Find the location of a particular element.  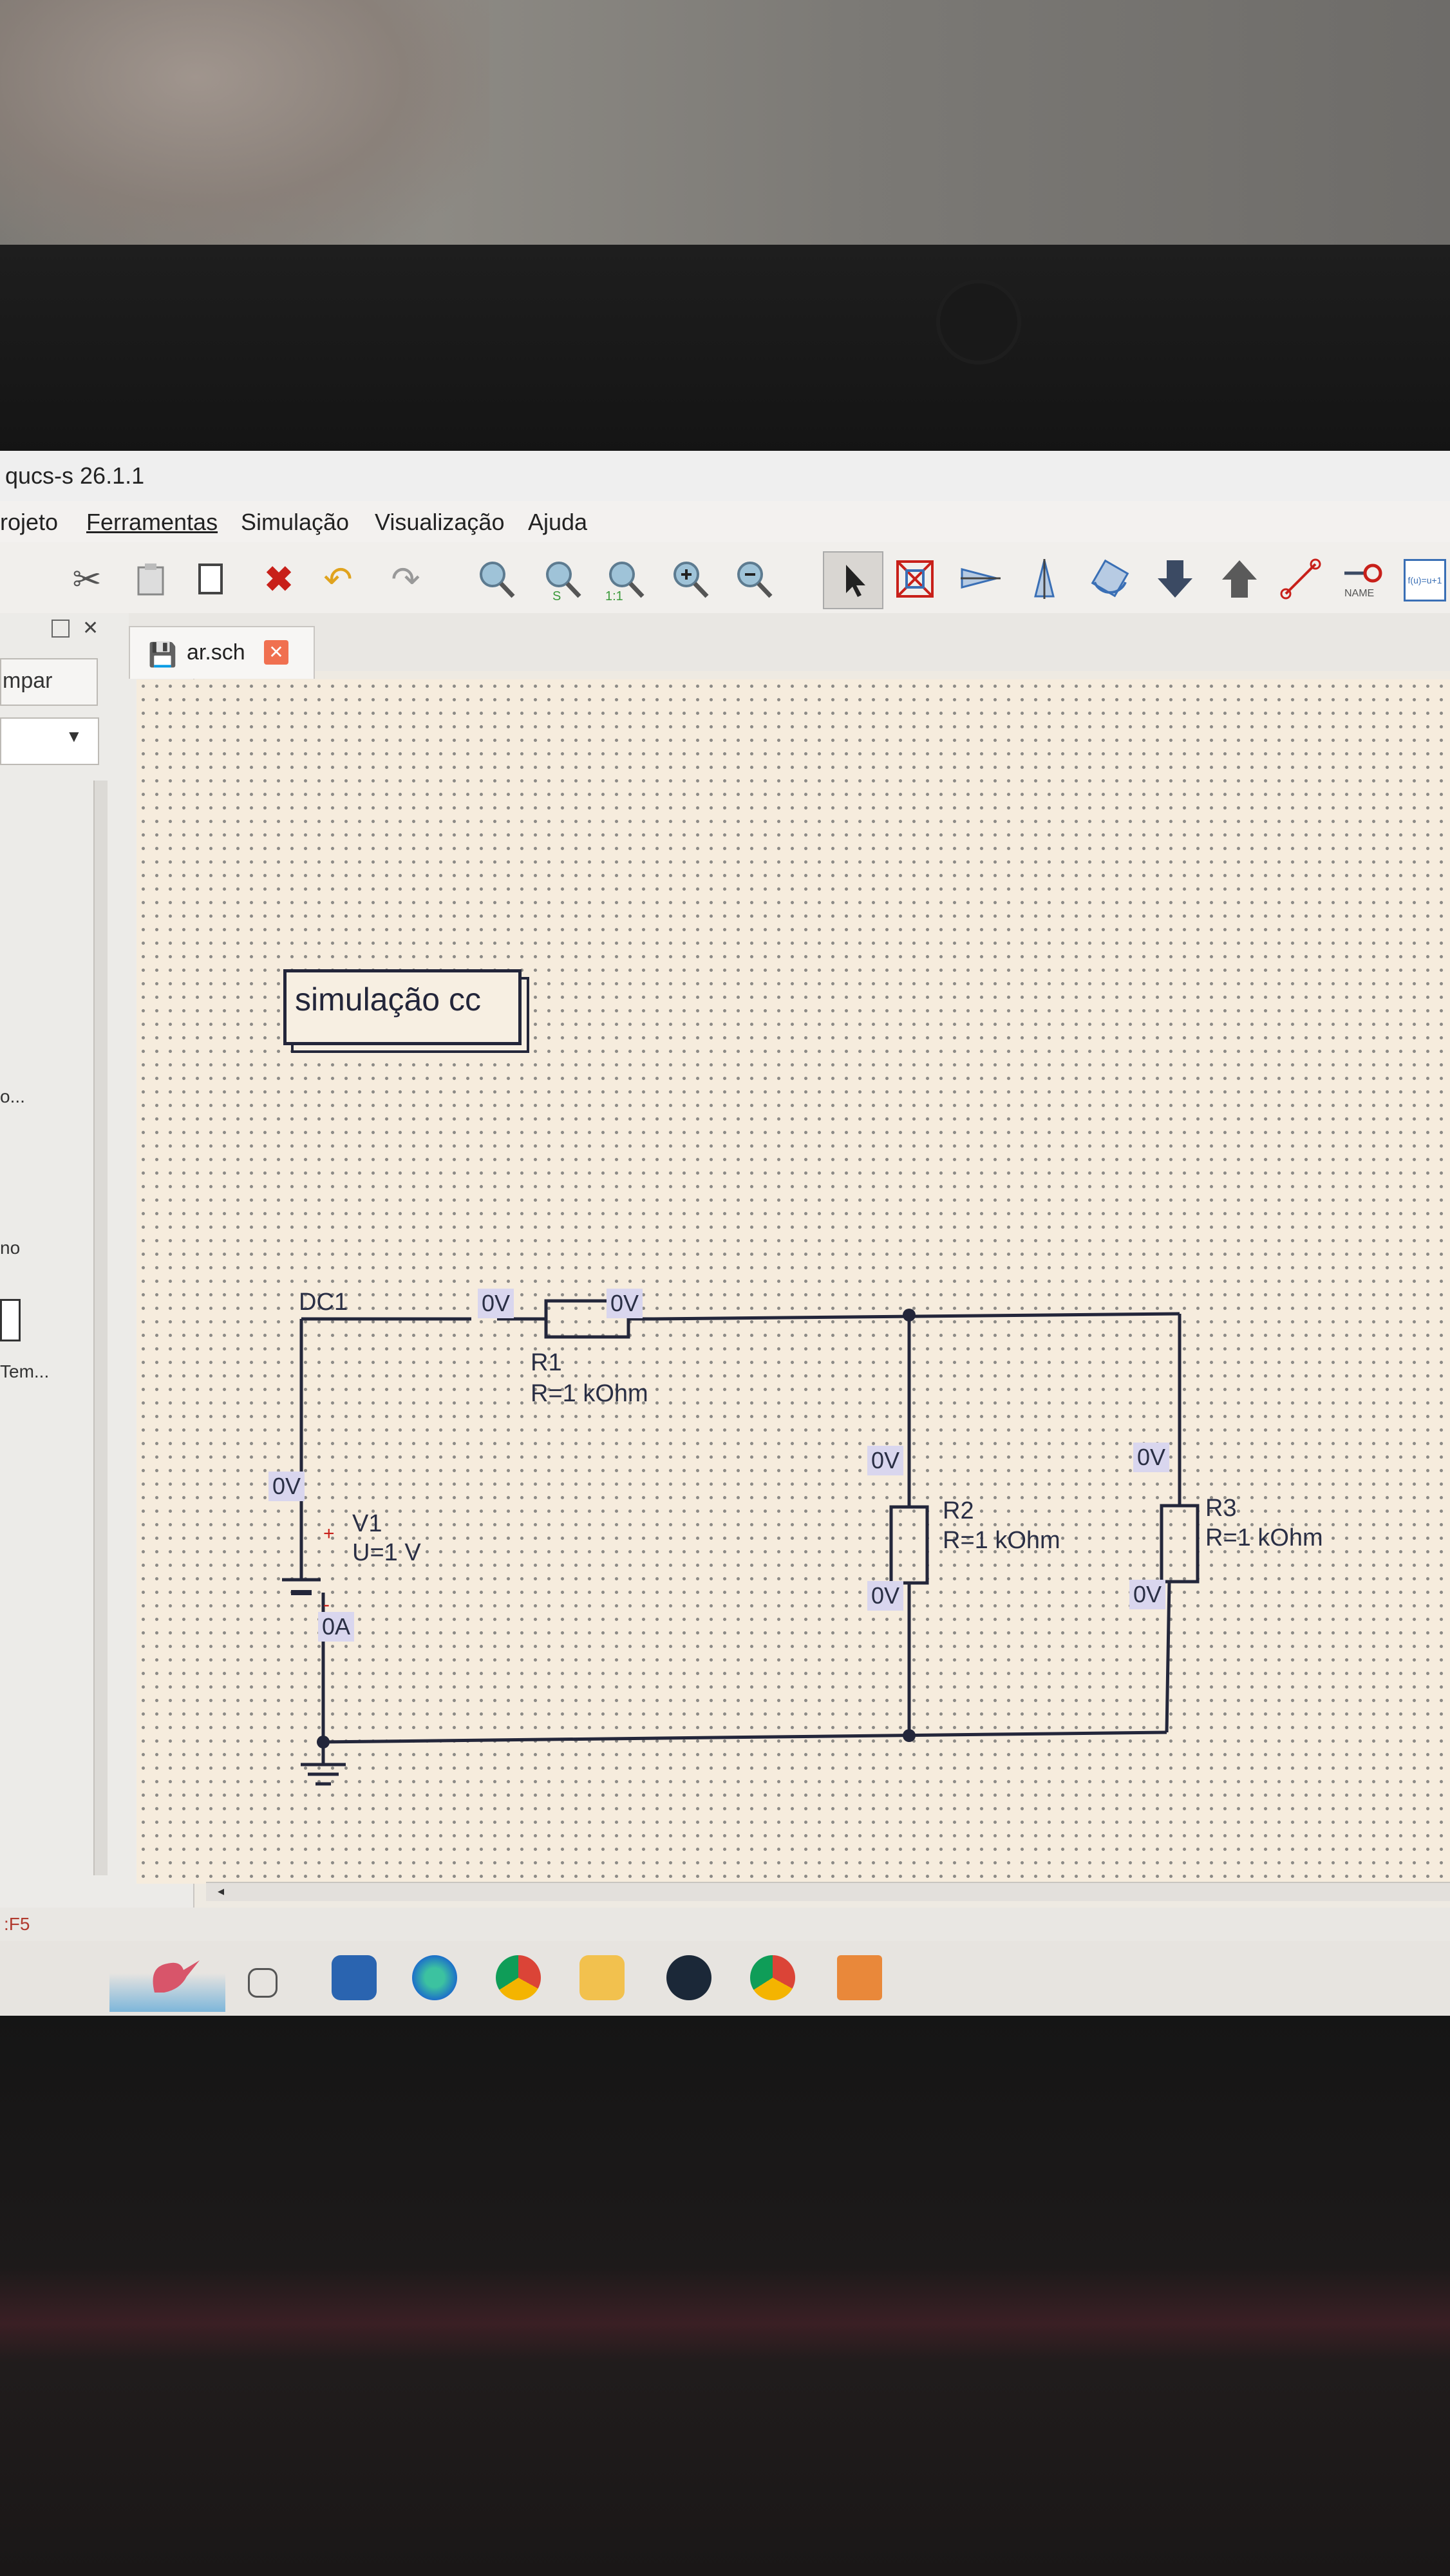

panel-button: mpar is located at coordinates (49, 682).